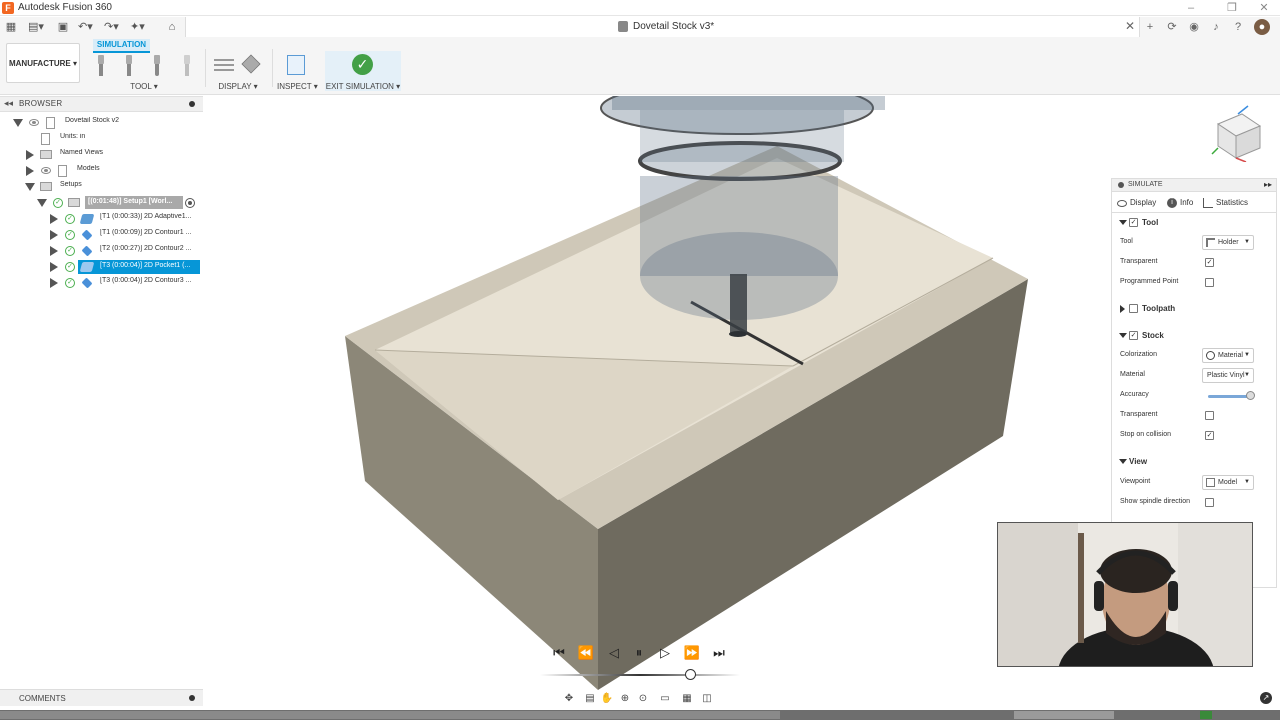 Image resolution: width=1280 pixels, height=720 pixels. What do you see at coordinates (101, 155) in the screenshot?
I see `tree-item-named-views: Named Views` at bounding box center [101, 155].